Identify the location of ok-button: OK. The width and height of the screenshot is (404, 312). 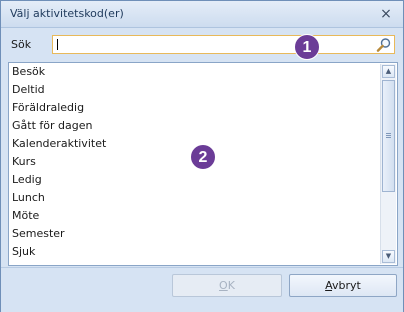
(227, 285).